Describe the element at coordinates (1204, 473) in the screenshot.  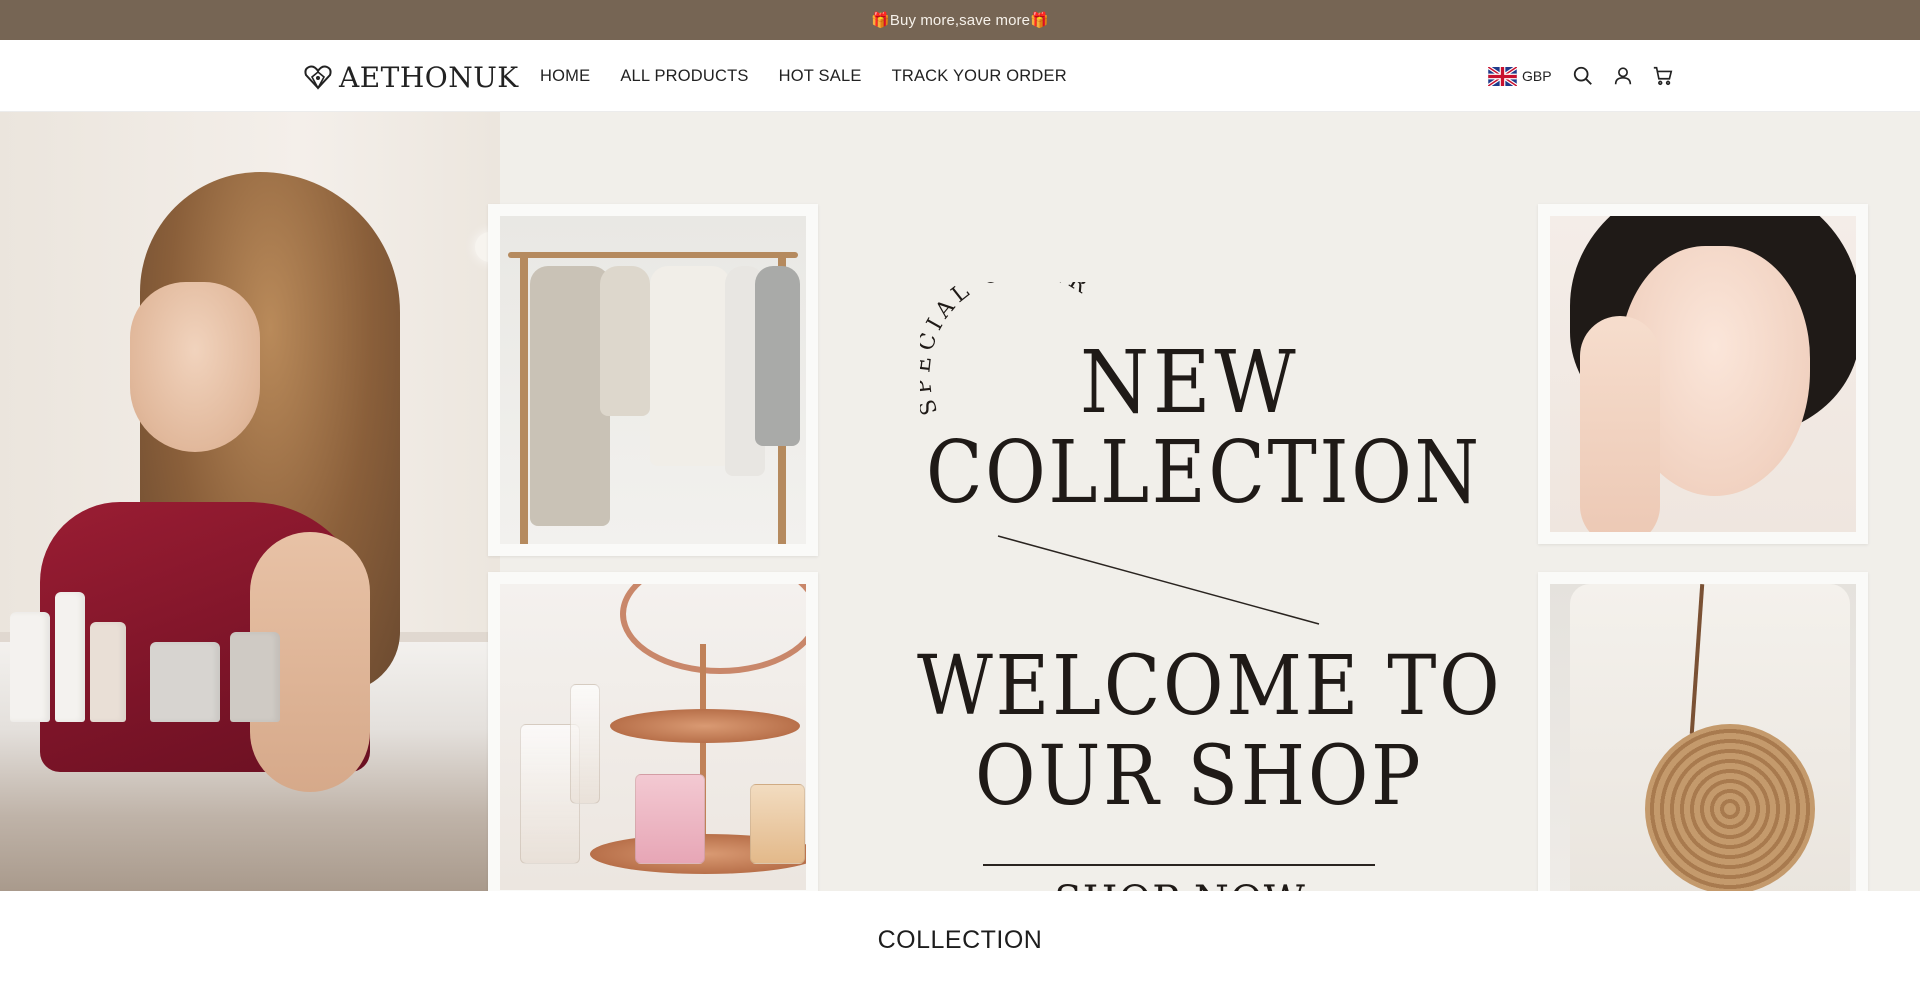
I see `hero-title-collection: COLLECTION` at that location.